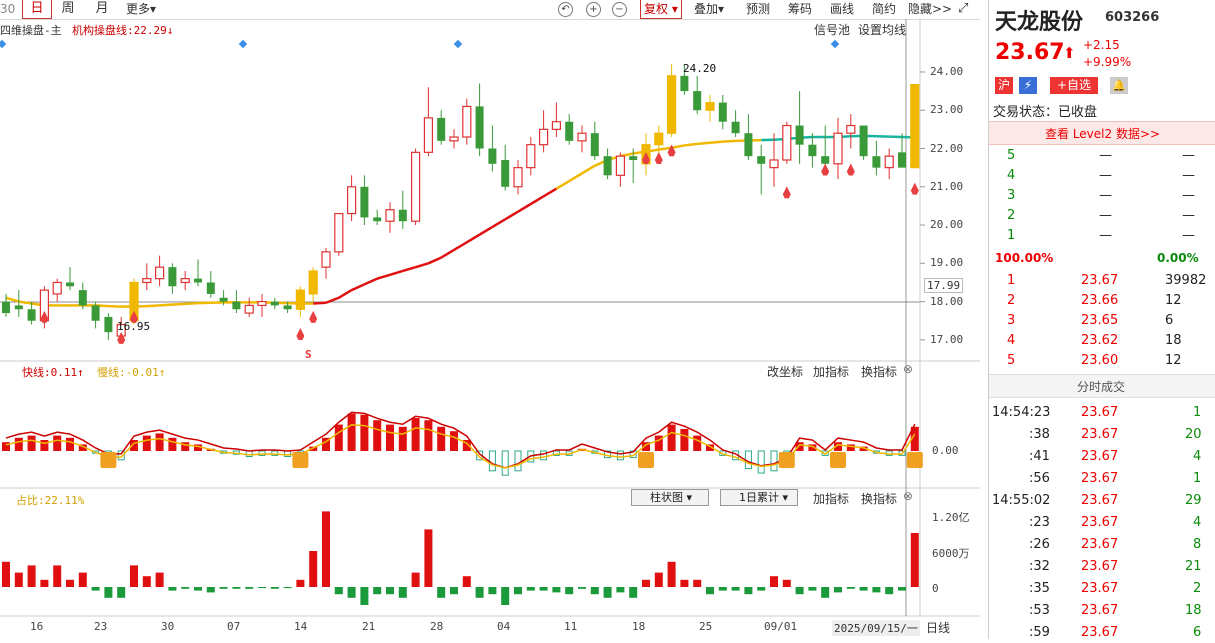 This screenshot has height=643, width=1215. I want to click on sell-row-1-cell-1: —, so click(1105, 235).